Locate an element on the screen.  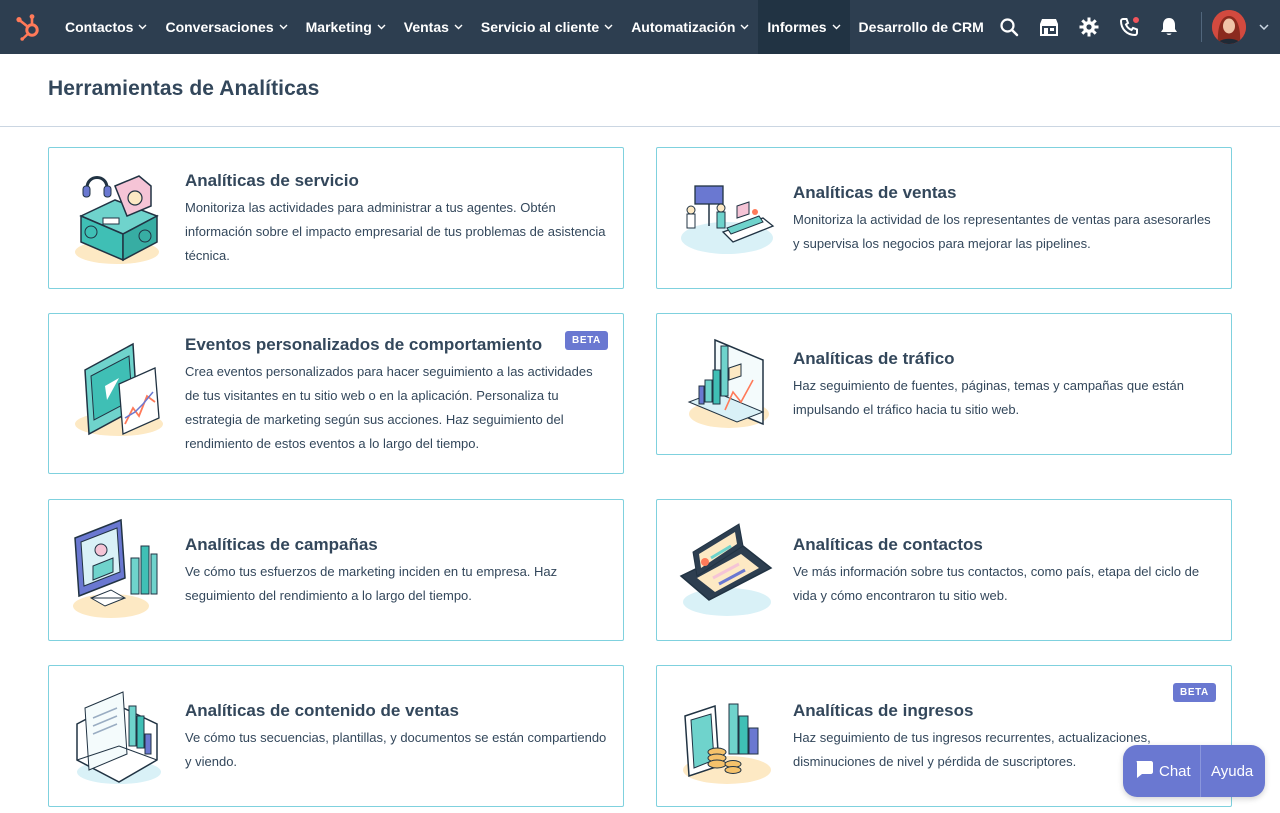
chat-bubble-icon is located at coordinates (1144, 771).